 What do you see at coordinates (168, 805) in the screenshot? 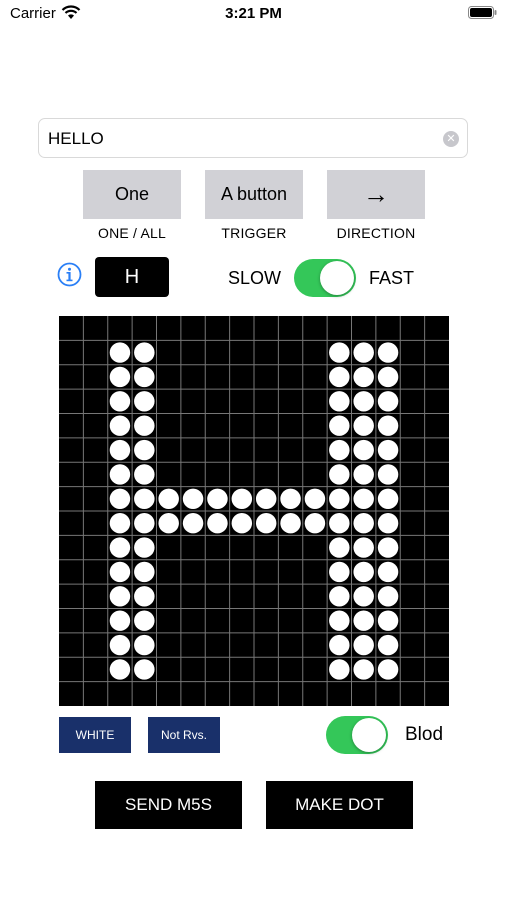
I see `send-m5s-button: SEND M5S` at bounding box center [168, 805].